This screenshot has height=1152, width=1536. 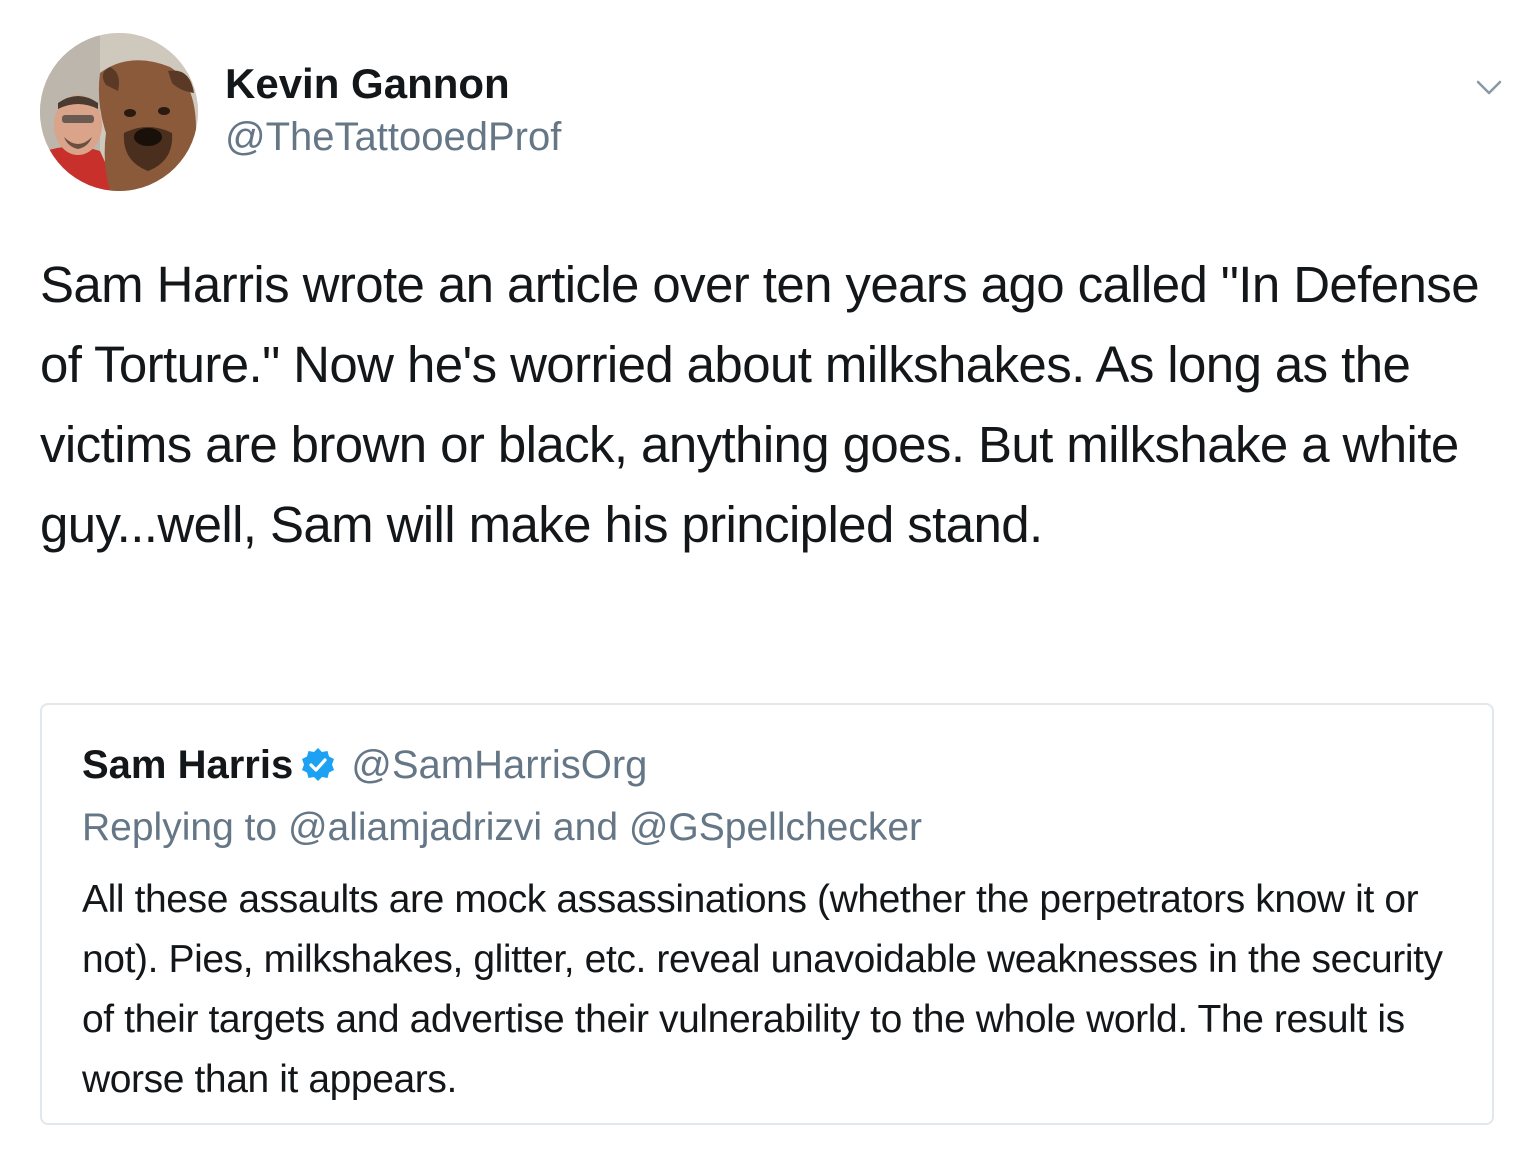 I want to click on quoted-tweet-header: Sam Harris @SamHarrisOrg, so click(x=364, y=765).